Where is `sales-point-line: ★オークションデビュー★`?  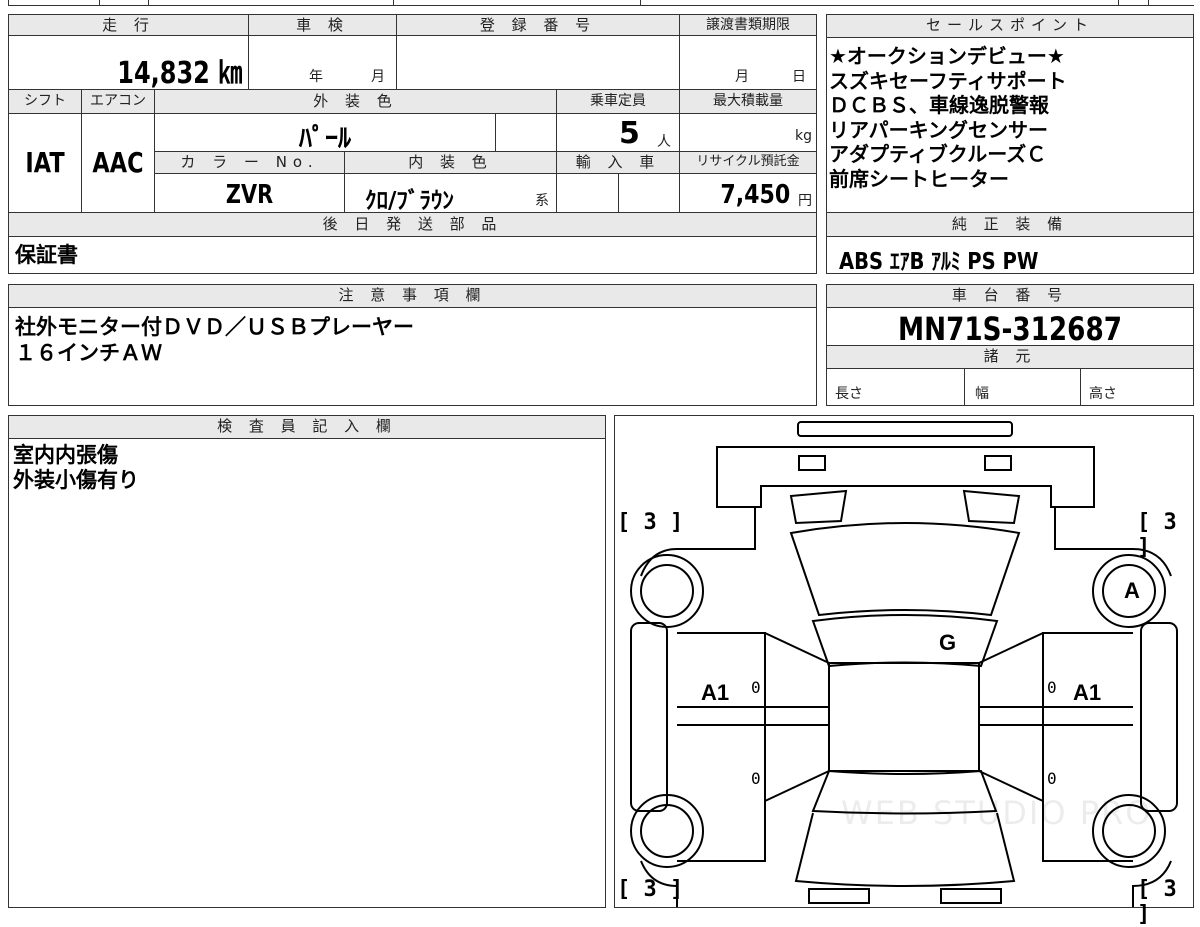
sales-point-line: ★オークションデビュー★ is located at coordinates (947, 56).